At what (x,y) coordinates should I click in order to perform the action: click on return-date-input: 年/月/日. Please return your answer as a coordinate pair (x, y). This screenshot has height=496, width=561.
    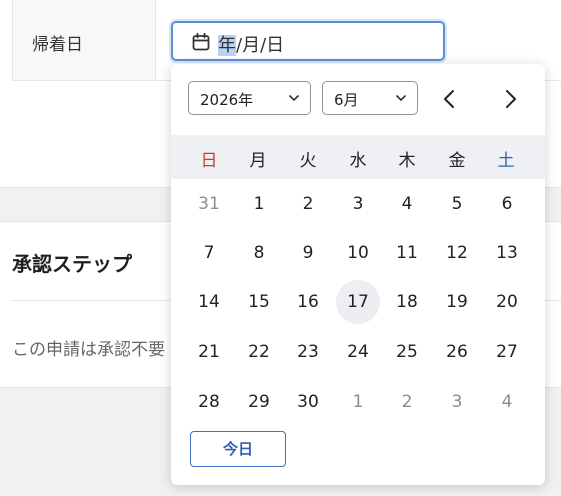
    Looking at the image, I should click on (308, 41).